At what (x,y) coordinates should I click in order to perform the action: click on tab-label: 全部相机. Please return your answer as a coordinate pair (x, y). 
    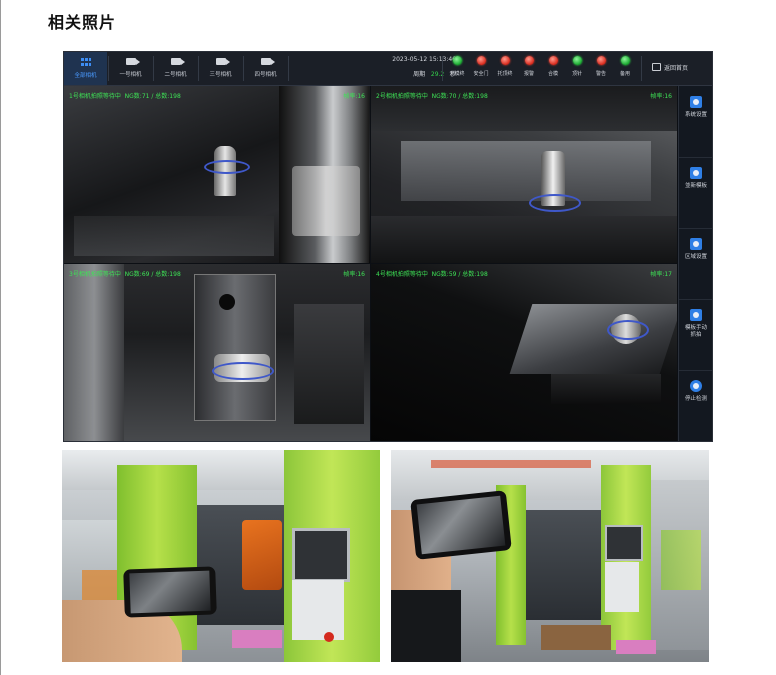
    Looking at the image, I should click on (85, 76).